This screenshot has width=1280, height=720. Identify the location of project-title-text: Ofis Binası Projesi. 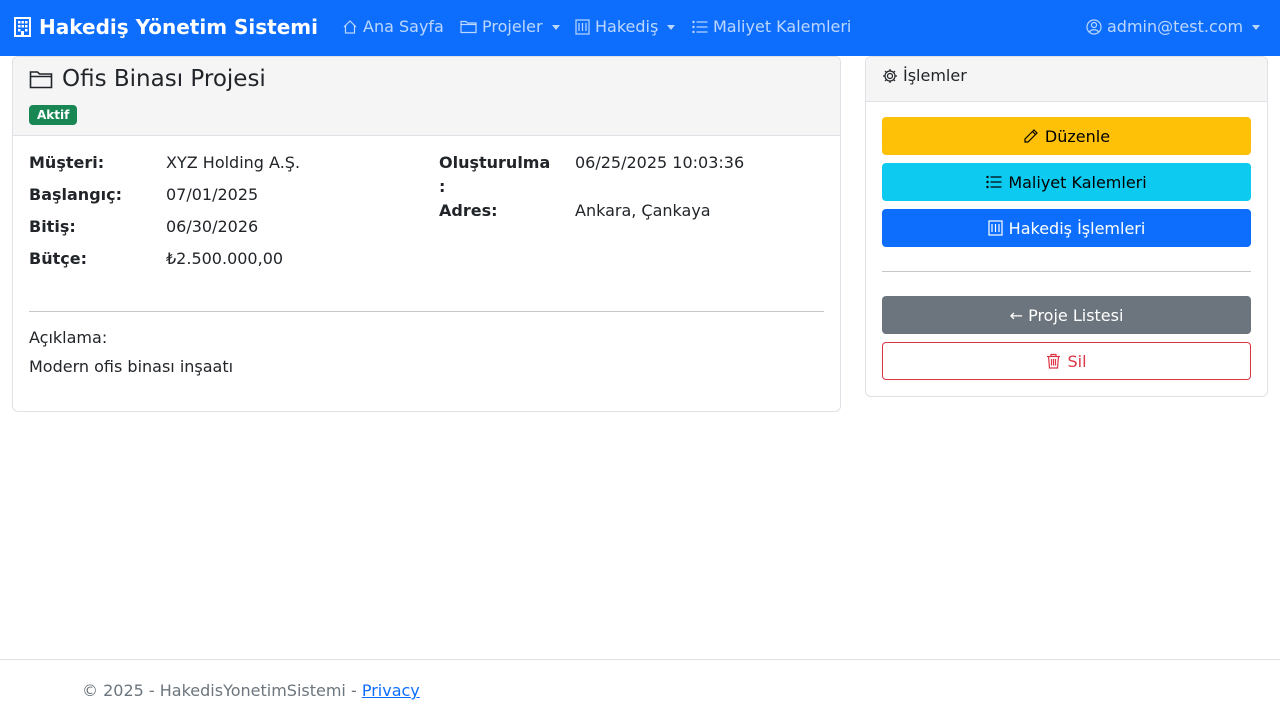
(164, 79).